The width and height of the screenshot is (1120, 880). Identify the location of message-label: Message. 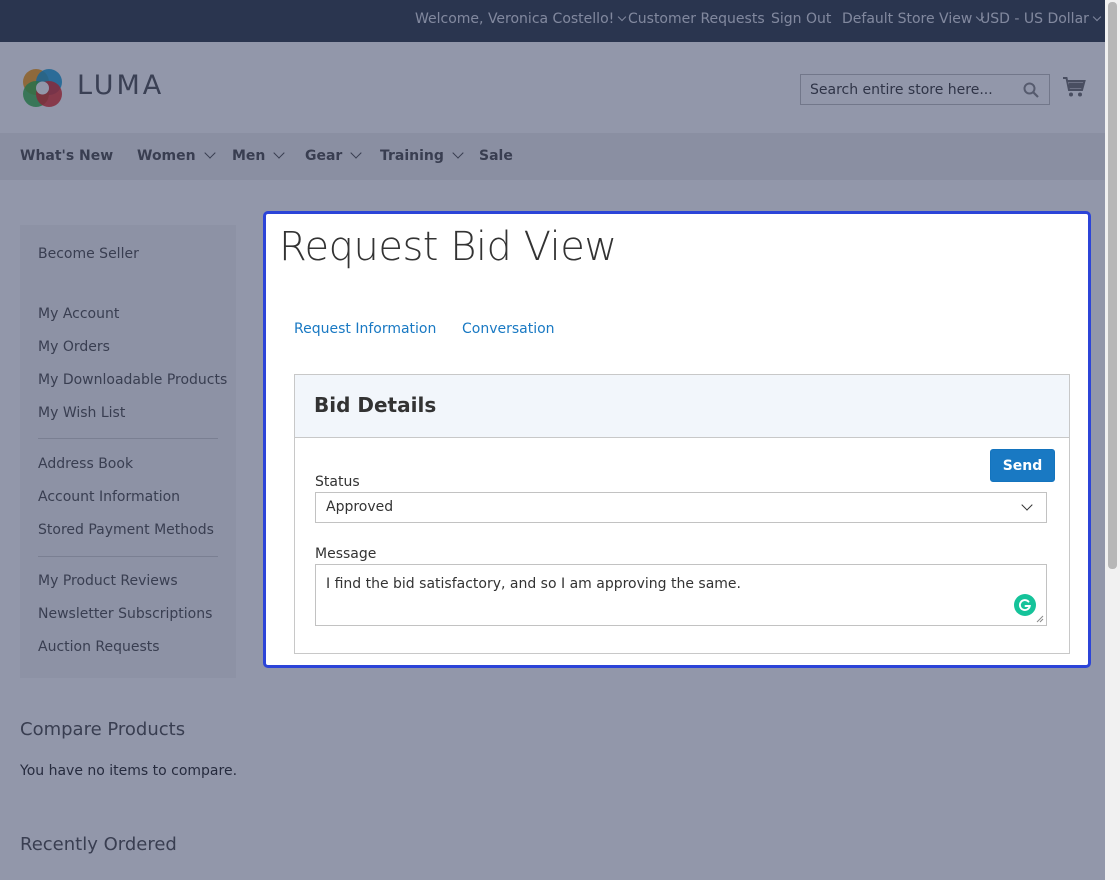
(346, 554).